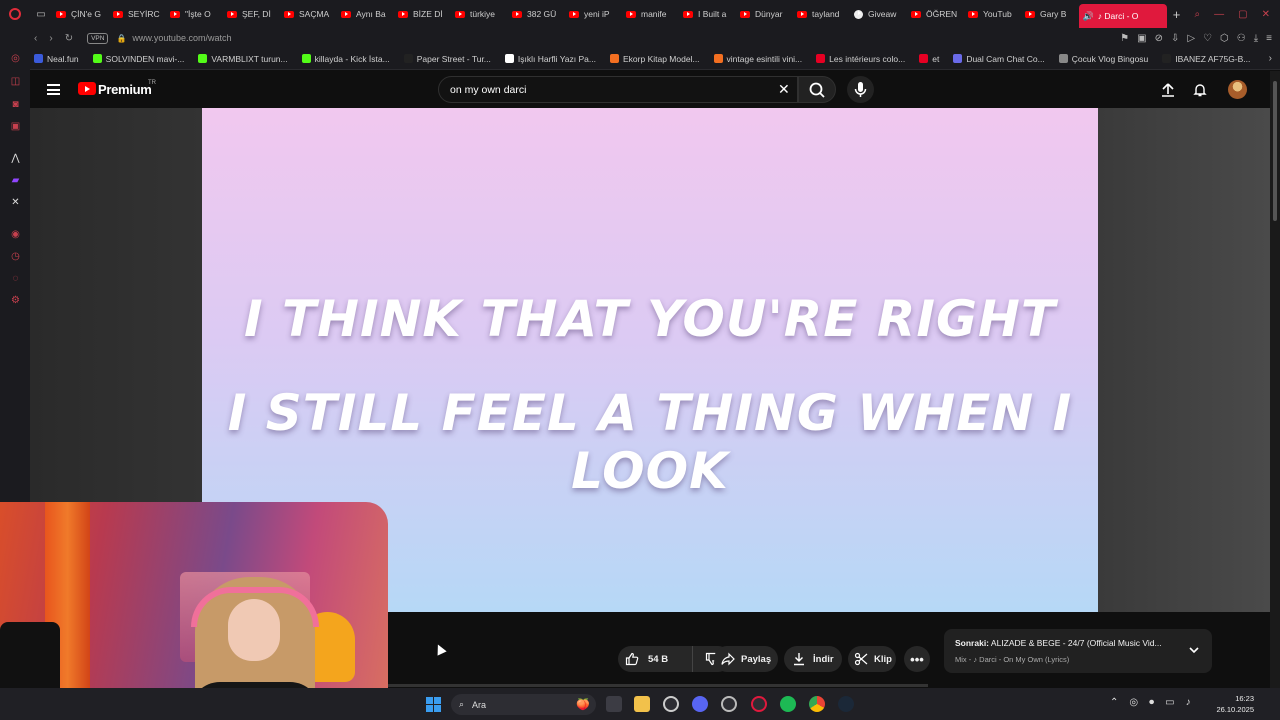 The width and height of the screenshot is (1280, 720). What do you see at coordinates (121, 38) in the screenshot?
I see `lock-icon: 🔒` at bounding box center [121, 38].